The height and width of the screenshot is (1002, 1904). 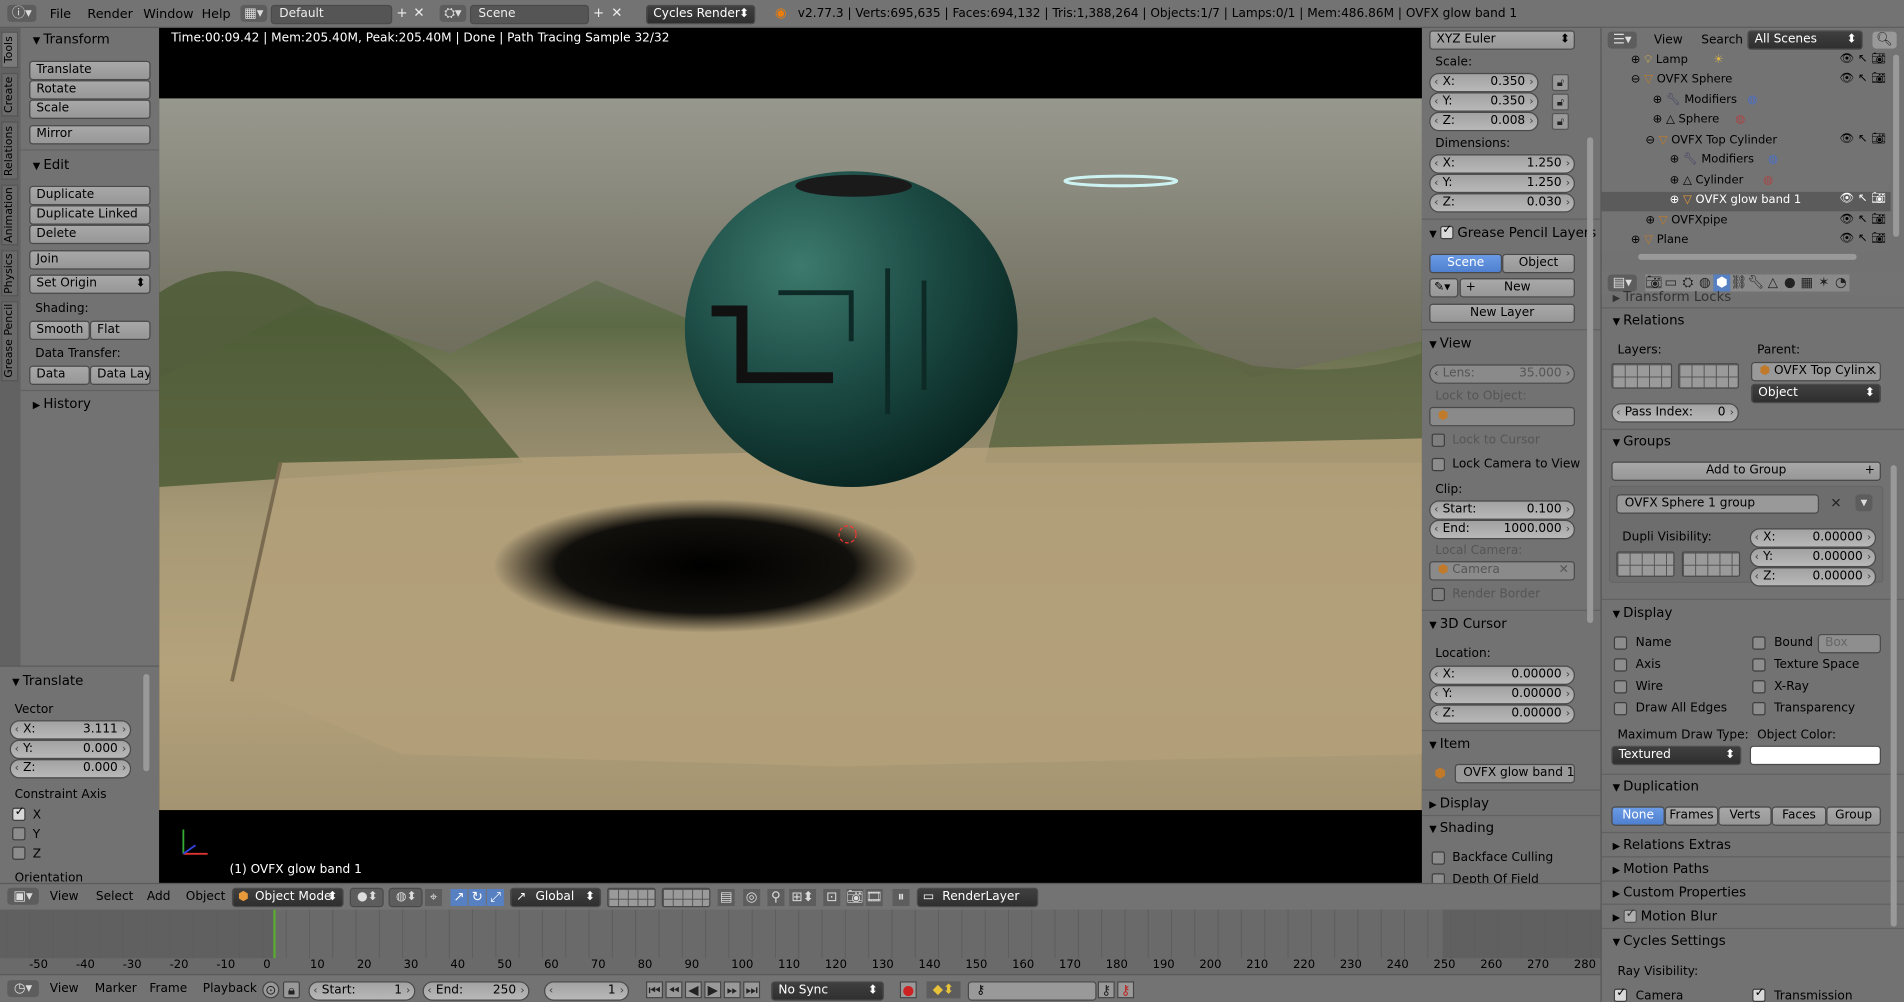 I want to click on shading-panel-title: Shading, so click(x=1461, y=828).